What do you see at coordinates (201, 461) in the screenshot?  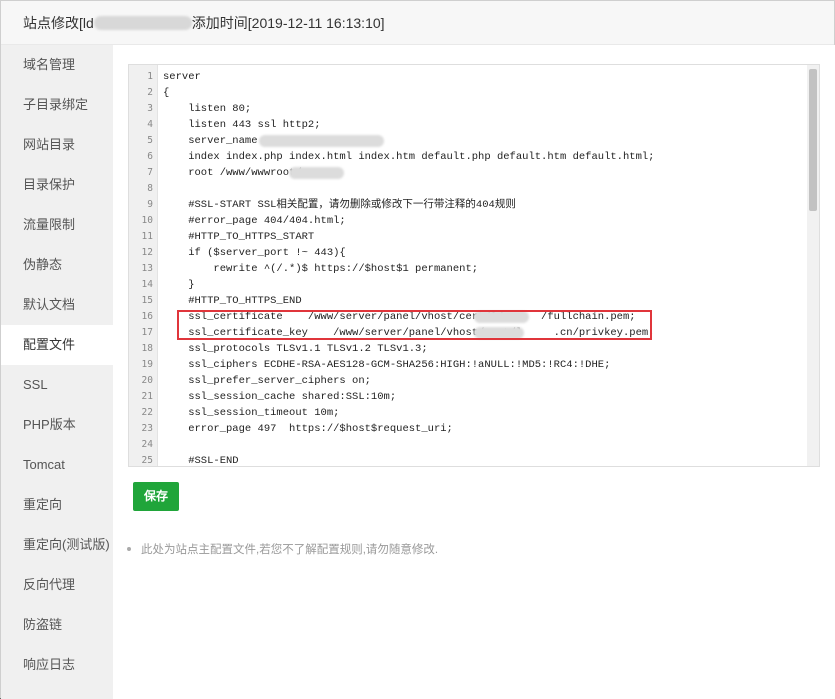 I see `code-line: #SSL-END` at bounding box center [201, 461].